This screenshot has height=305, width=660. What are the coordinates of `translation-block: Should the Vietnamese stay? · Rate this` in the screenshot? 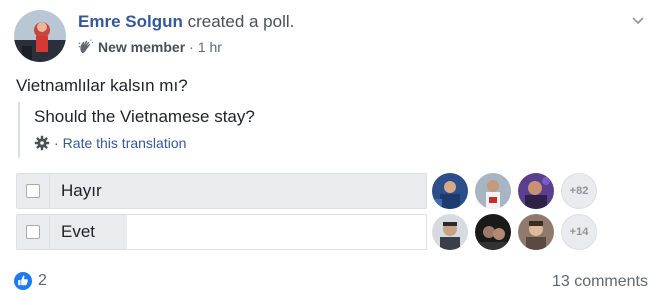 It's located at (168, 130).